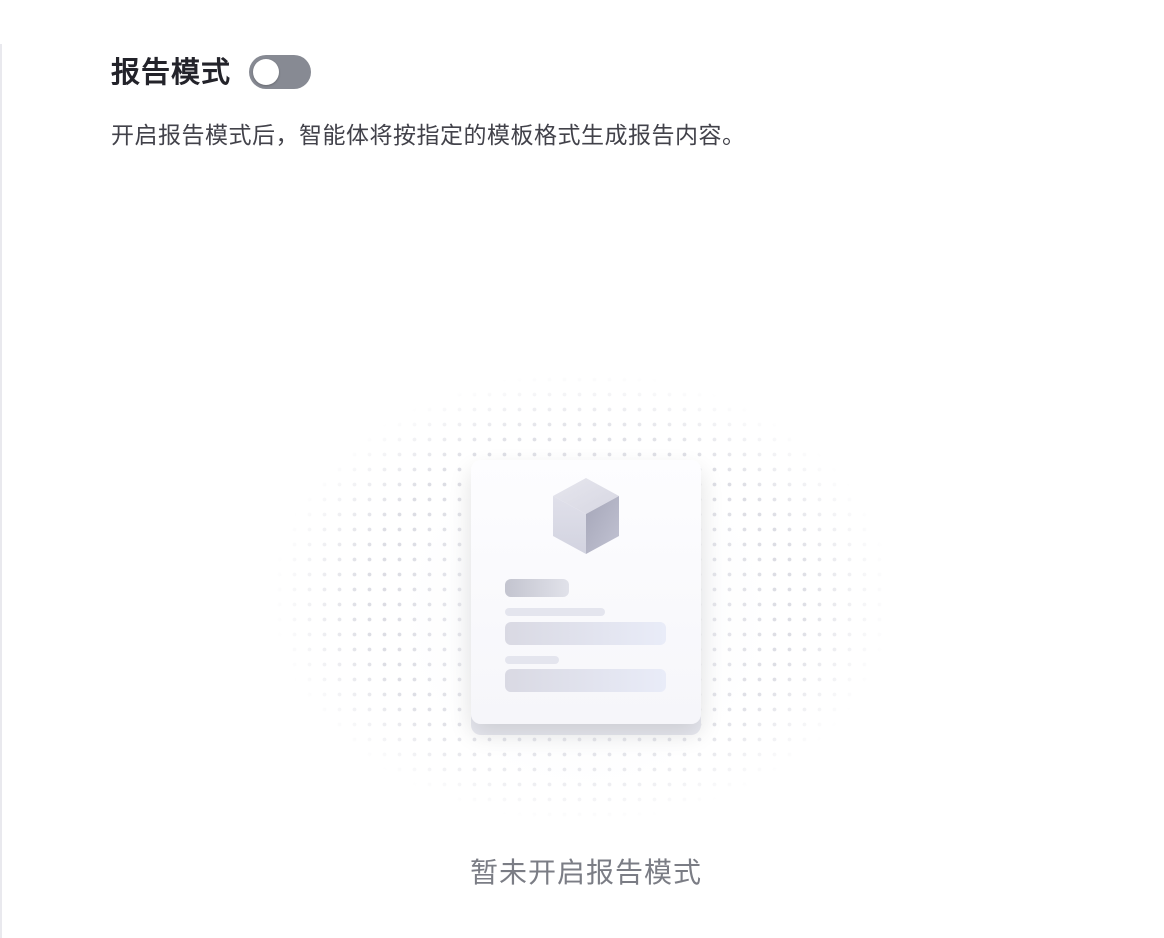  I want to click on report-mode-header: 报告模式, so click(211, 72).